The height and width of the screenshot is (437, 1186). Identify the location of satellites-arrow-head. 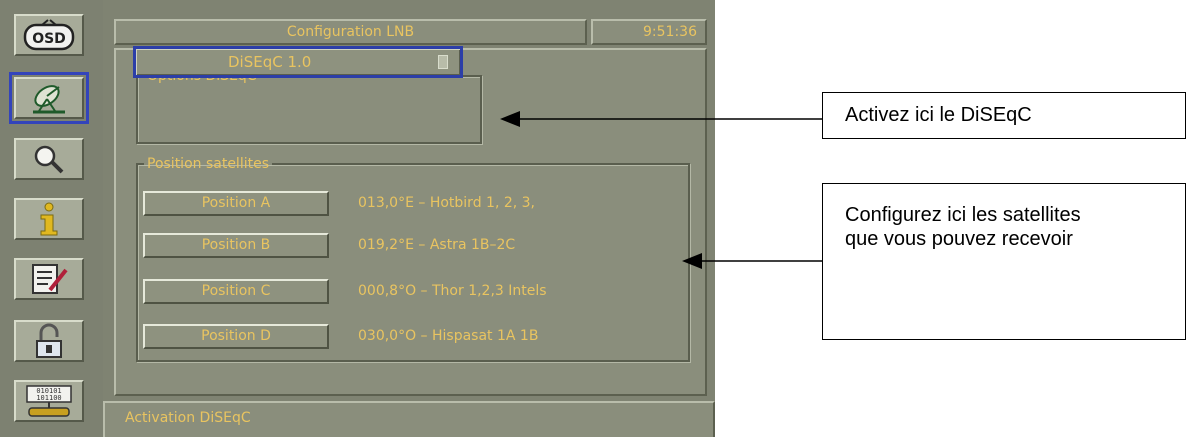
(692, 261).